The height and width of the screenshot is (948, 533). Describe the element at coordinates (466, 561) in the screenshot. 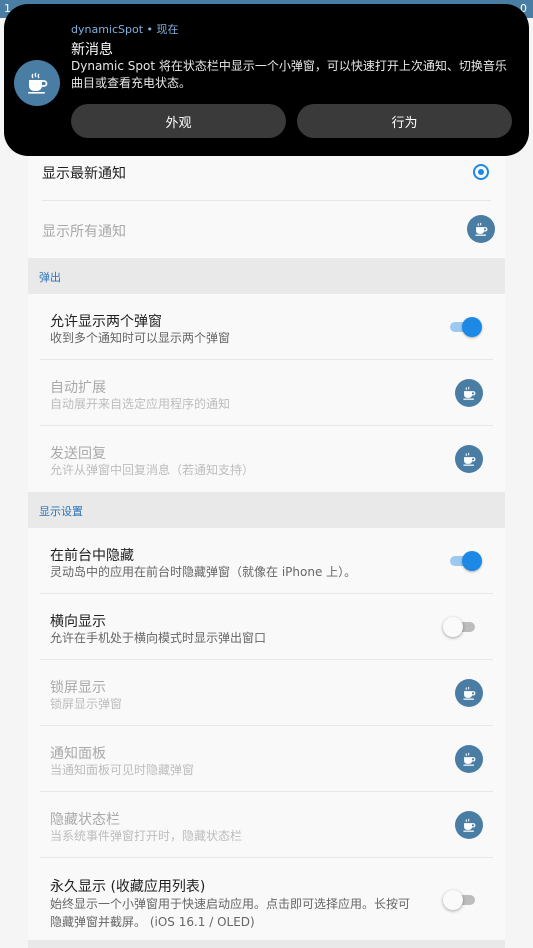

I see `hide-in-foreground-switch` at that location.